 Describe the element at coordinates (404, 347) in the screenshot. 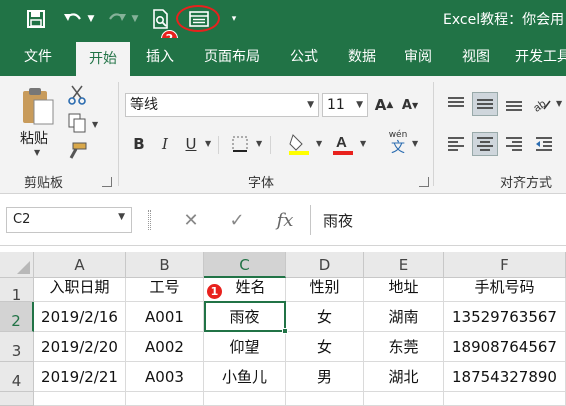

I see `cell-e3: 东莞` at that location.